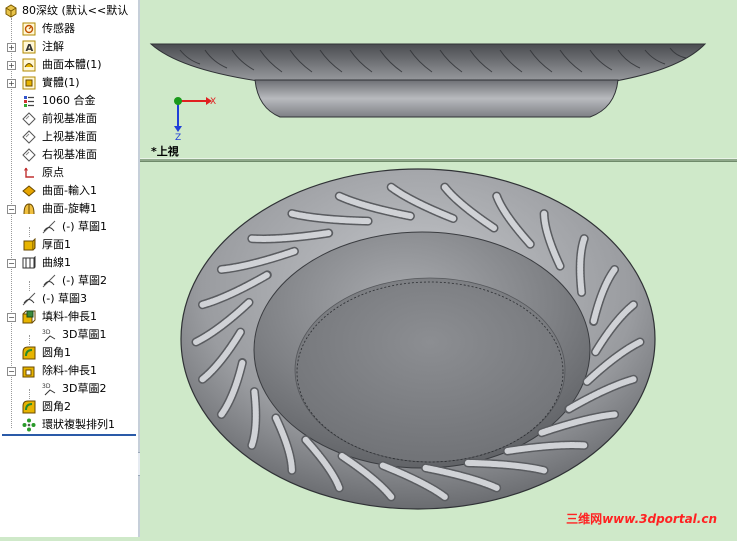 This screenshot has height=541, width=737. I want to click on tree-item-right-plane: 右视基准面, so click(69, 155).